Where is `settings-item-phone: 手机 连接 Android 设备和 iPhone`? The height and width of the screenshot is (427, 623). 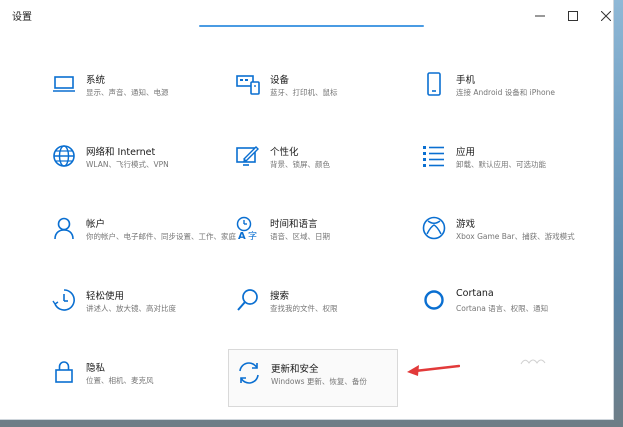 settings-item-phone: 手机 连接 Android 设备和 iPhone is located at coordinates (514, 96).